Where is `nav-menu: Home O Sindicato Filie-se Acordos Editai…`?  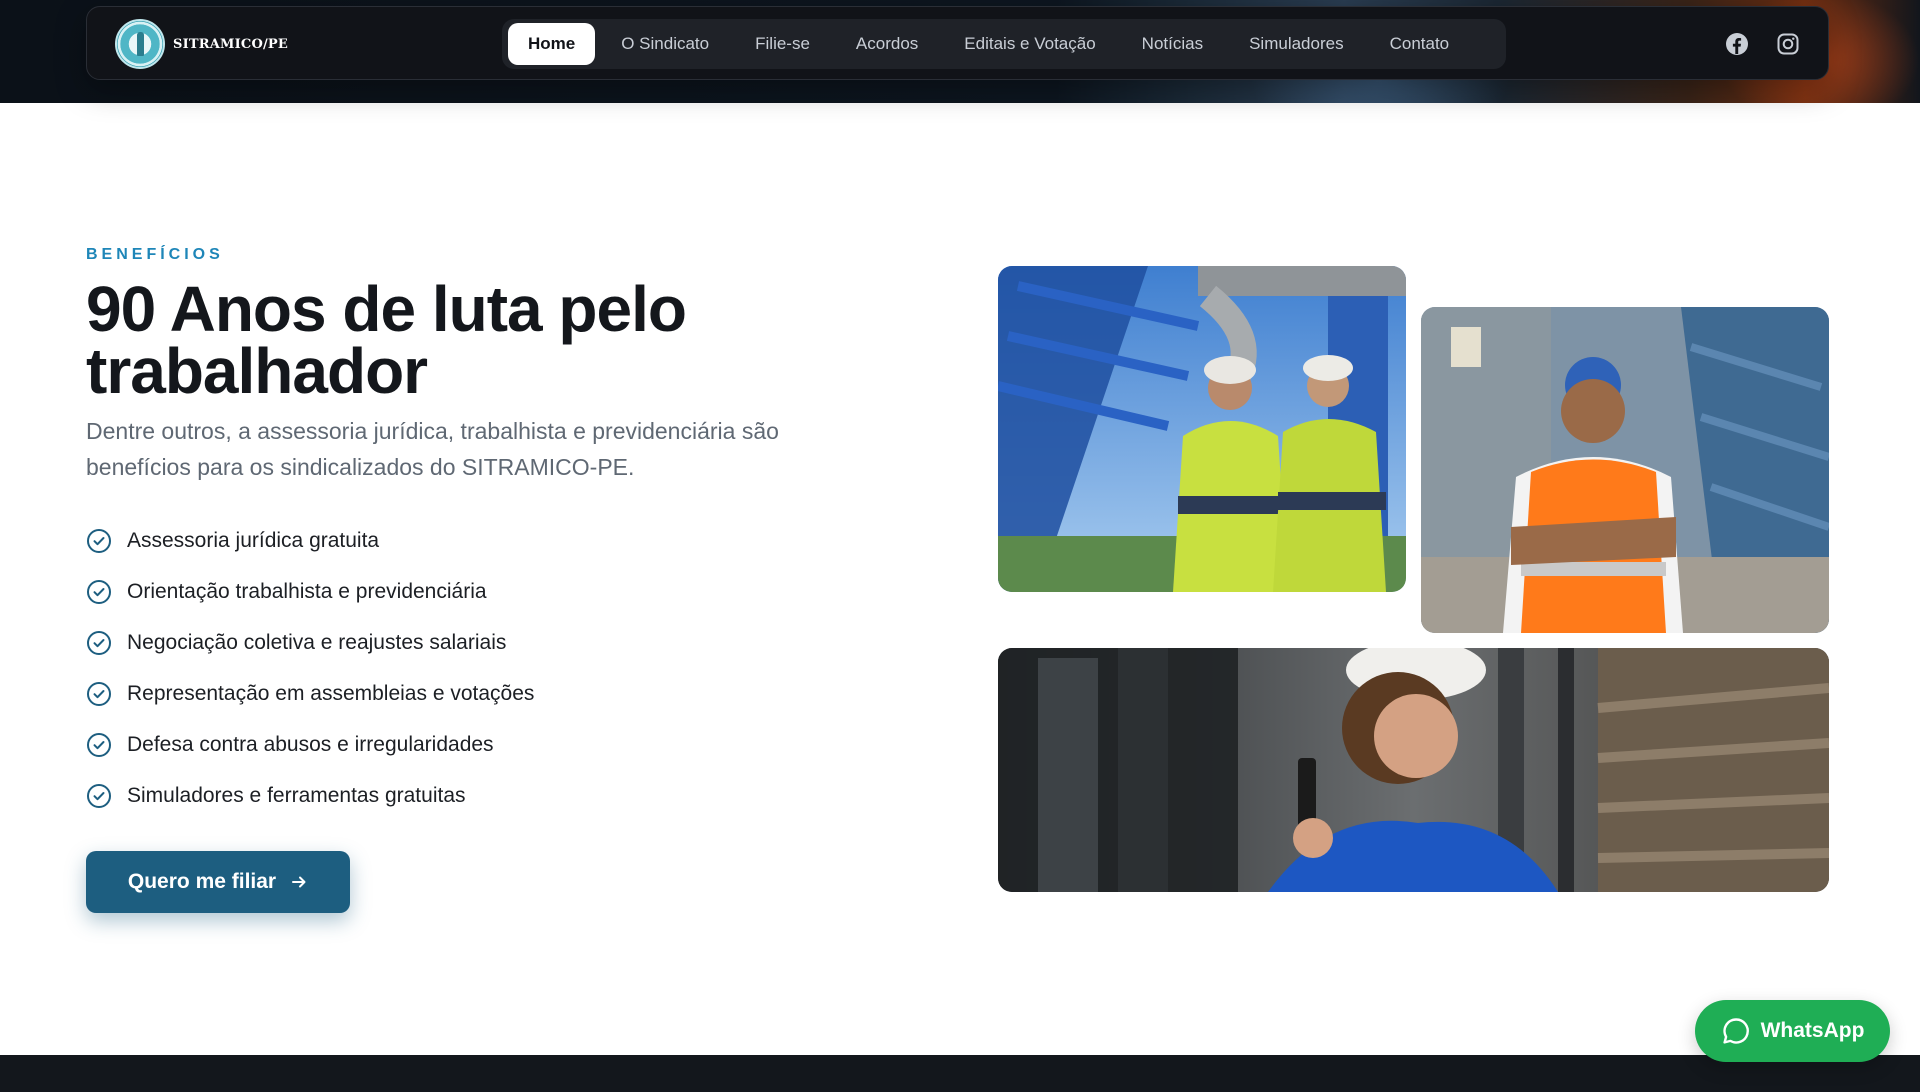
nav-menu: Home O Sindicato Filie-se Acordos Editai… is located at coordinates (1004, 44).